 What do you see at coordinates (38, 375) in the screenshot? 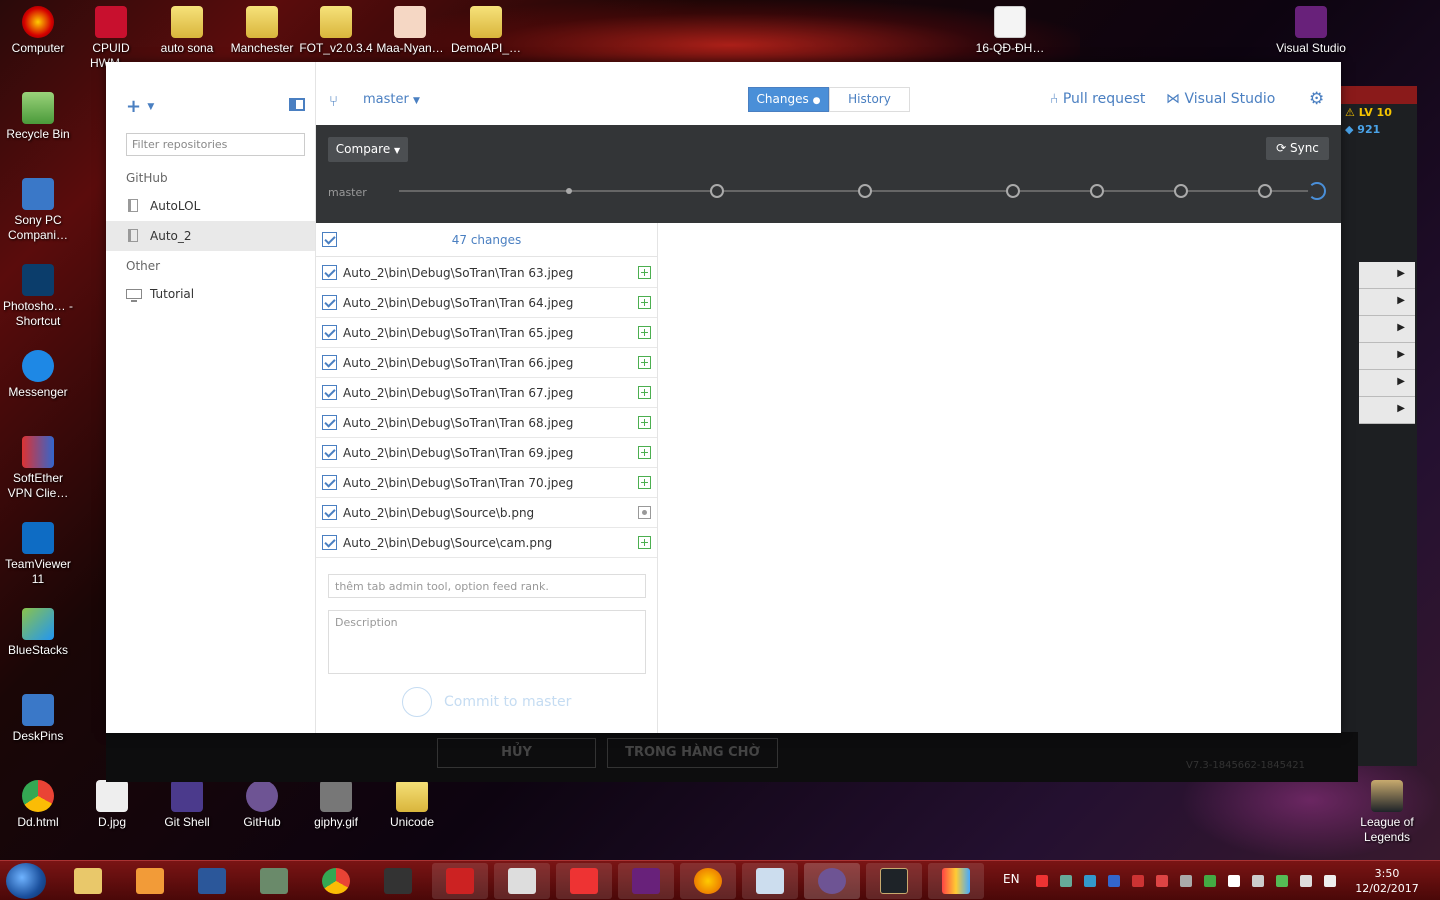
I see `desktop-icon-messenger: Messenger` at bounding box center [38, 375].